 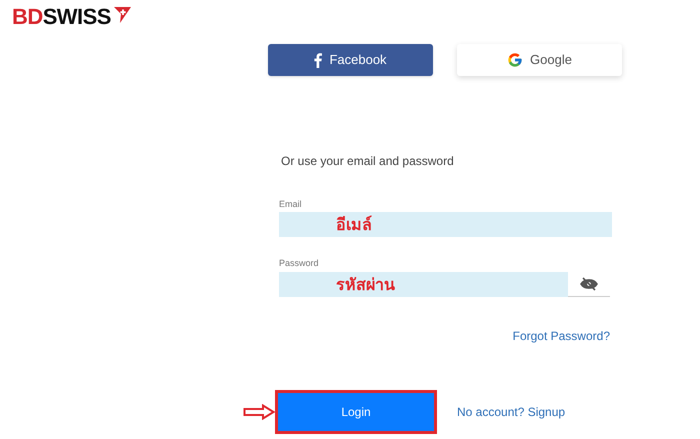 I want to click on facebook-icon, so click(x=318, y=60).